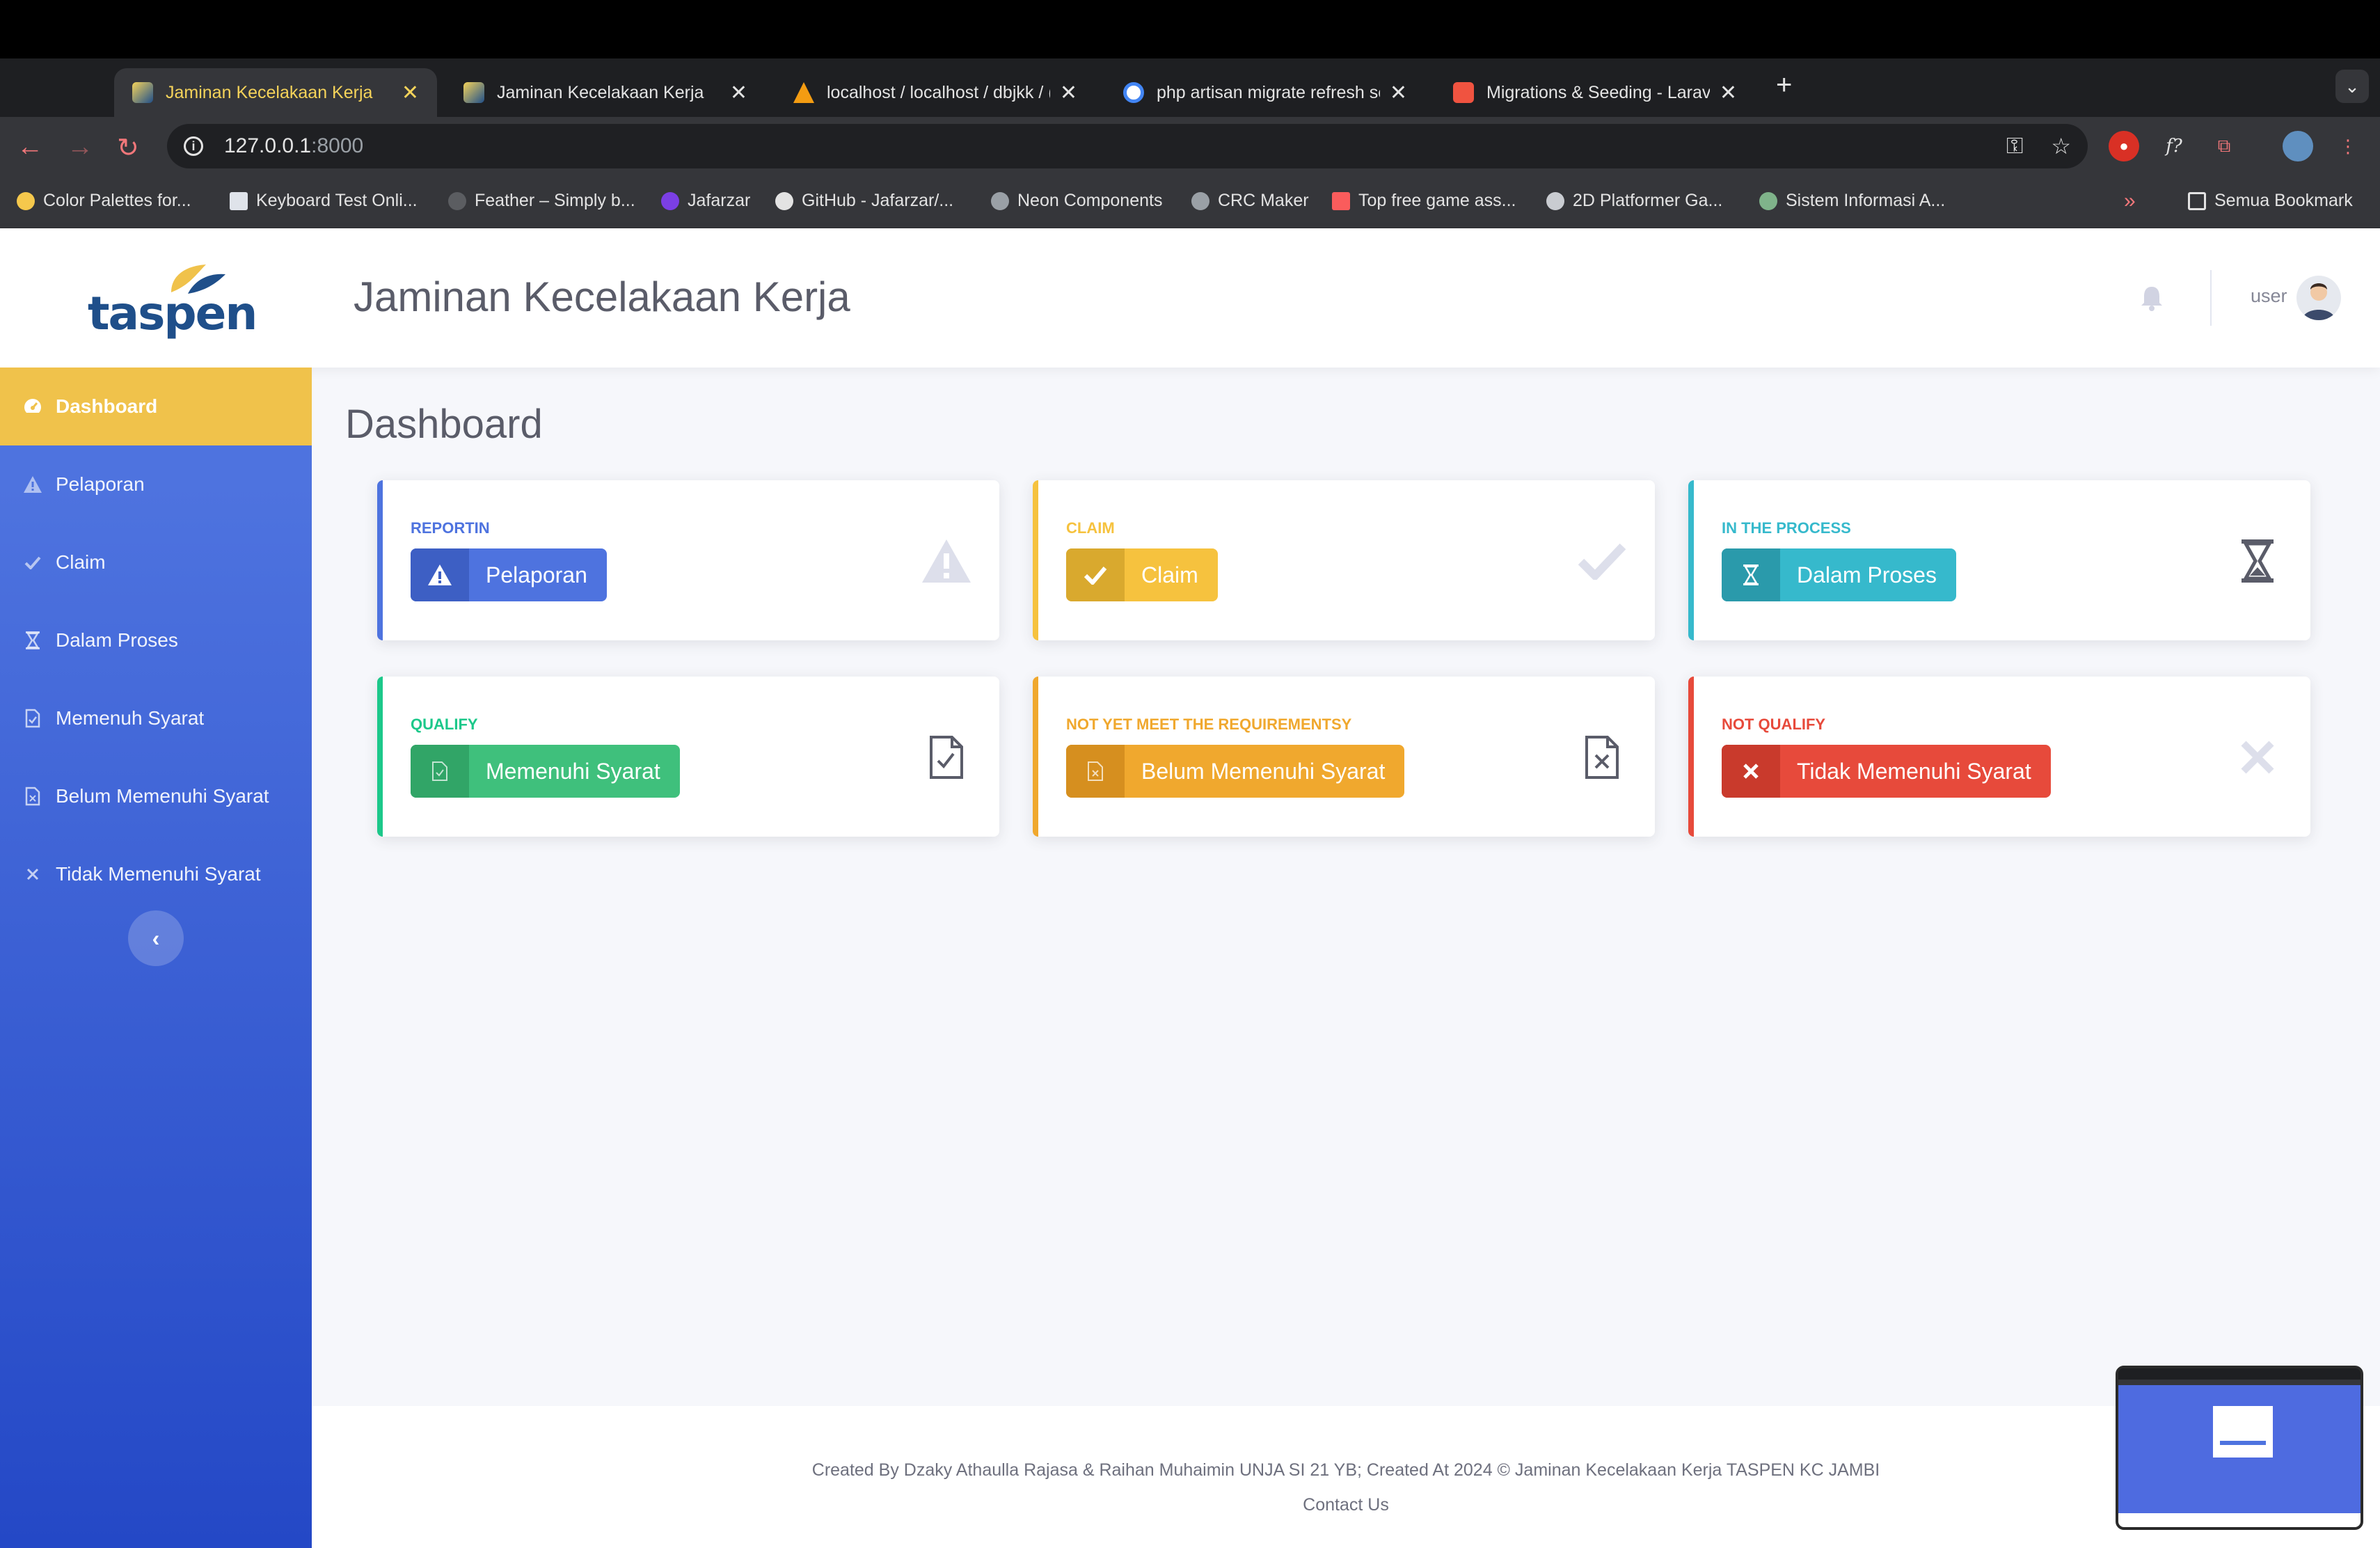 The height and width of the screenshot is (1548, 2380). I want to click on extension-fx-icon: f?, so click(2174, 146).